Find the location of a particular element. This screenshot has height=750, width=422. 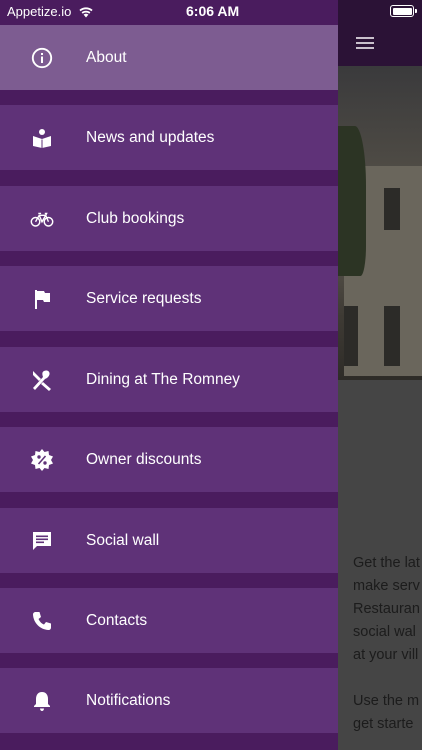

menu-item-contacts: Contacts is located at coordinates (169, 620).